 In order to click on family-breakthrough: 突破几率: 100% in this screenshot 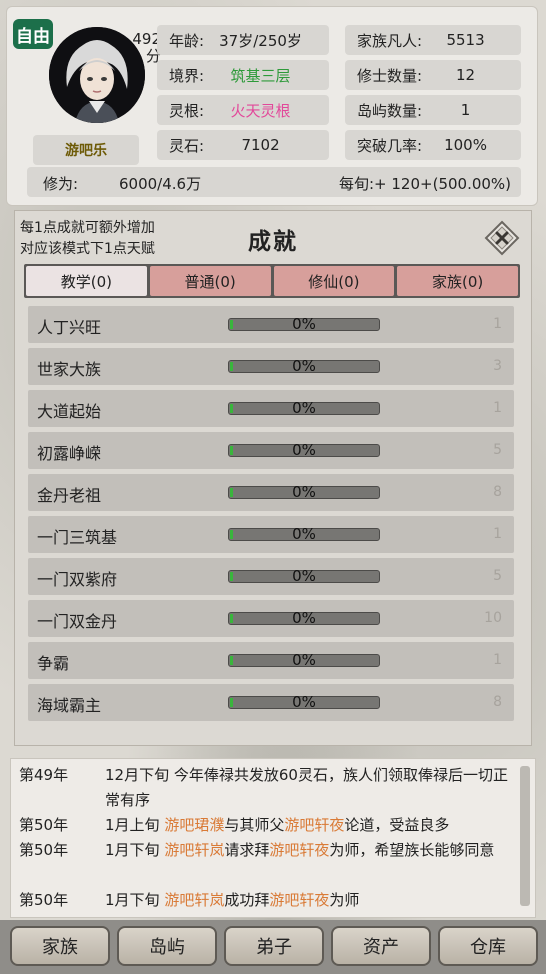, I will do `click(433, 145)`.